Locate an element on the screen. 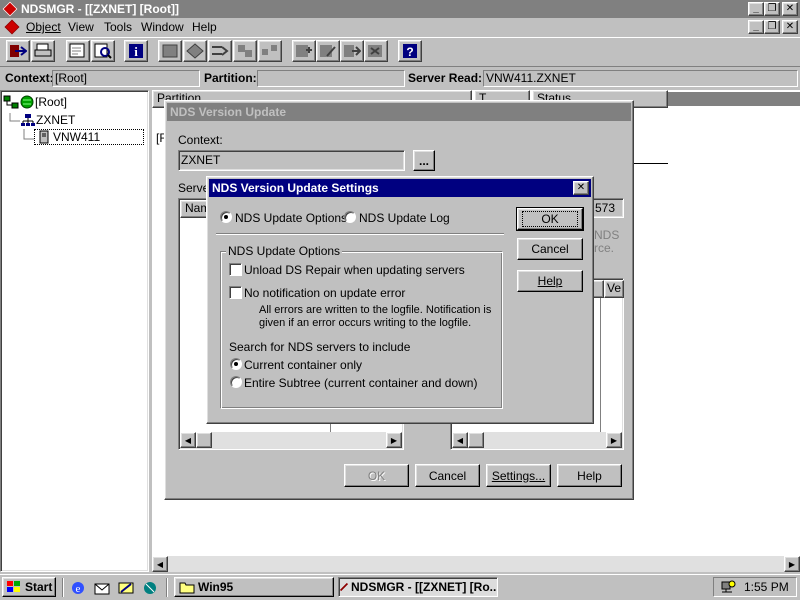 This screenshot has height=600, width=800. merge-partition-icon is located at coordinates (220, 51).